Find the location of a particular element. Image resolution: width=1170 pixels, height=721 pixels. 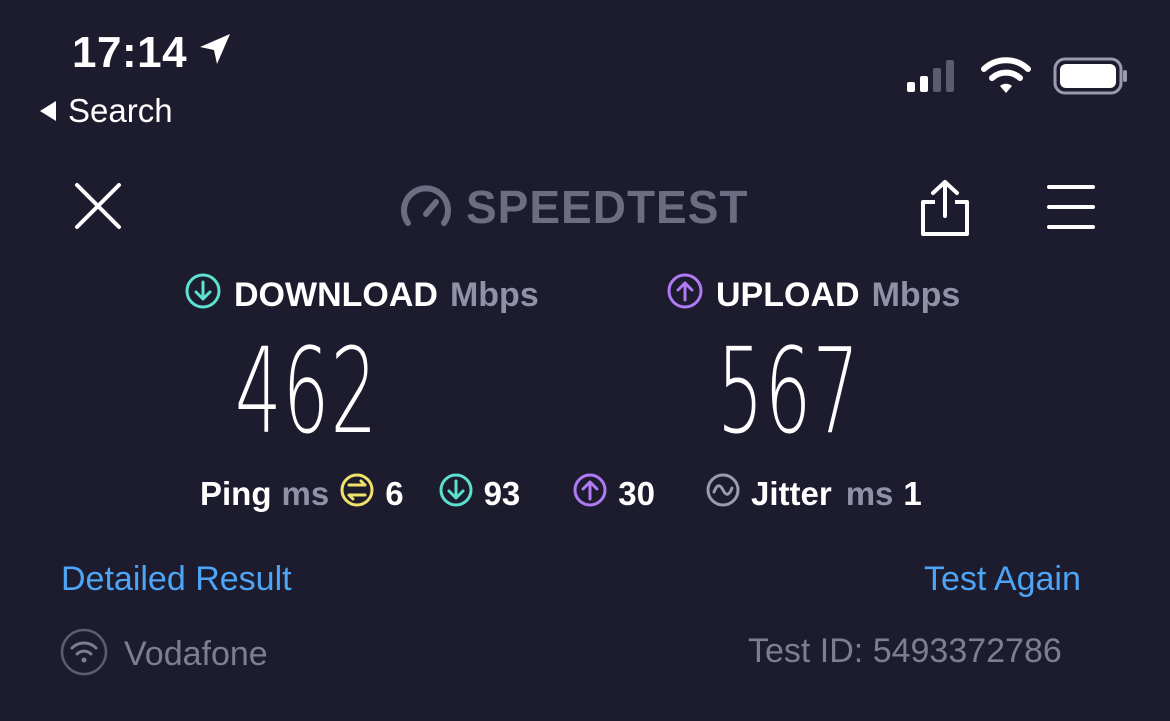

ping-upload-icon is located at coordinates (590, 494).